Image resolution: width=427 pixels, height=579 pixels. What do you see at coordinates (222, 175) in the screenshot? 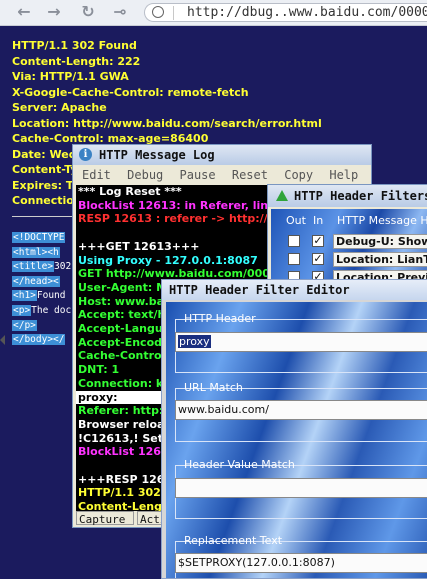
I see `message-log-menubar: Edit Debug Pause Reset Copy Help` at bounding box center [222, 175].